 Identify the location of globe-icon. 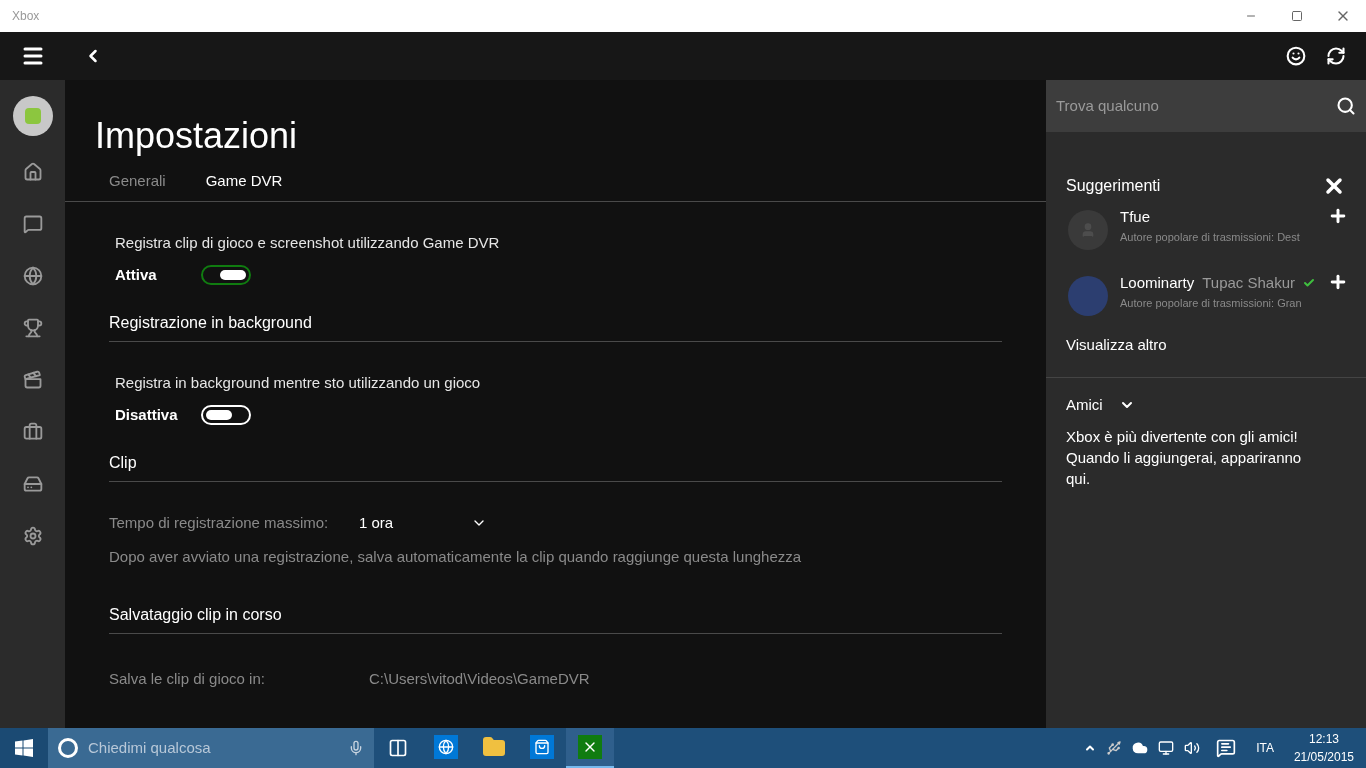
(32, 276).